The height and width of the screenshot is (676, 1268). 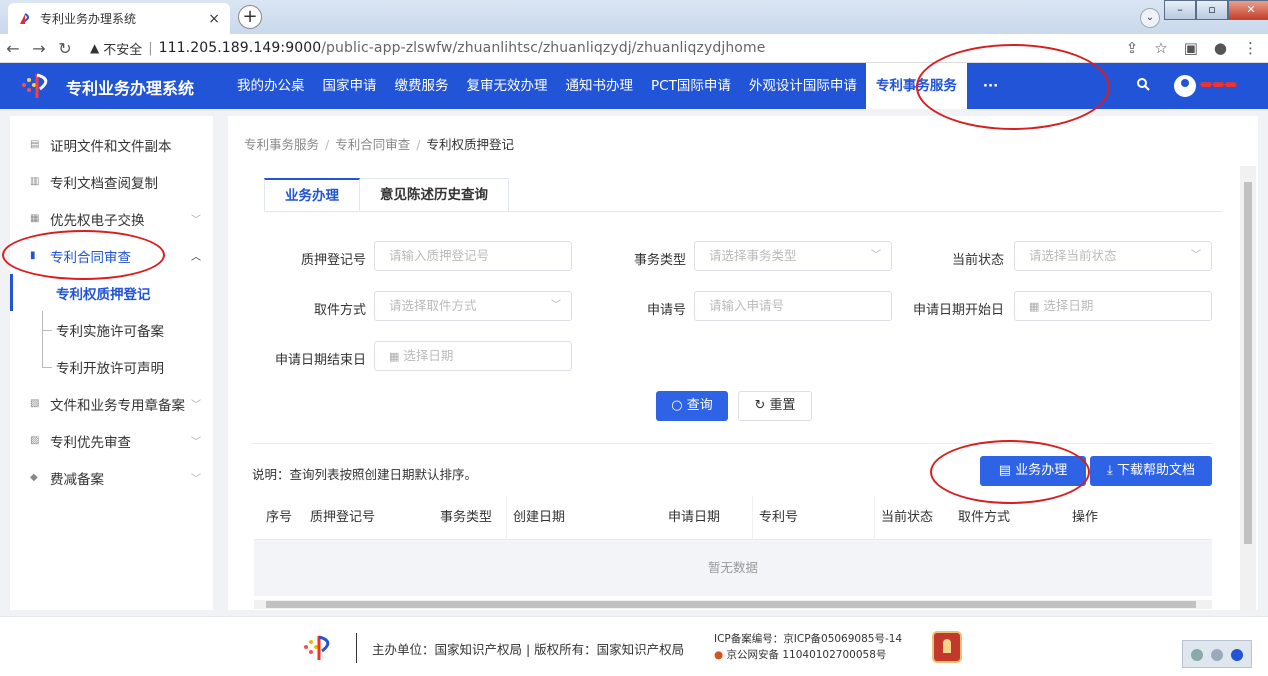 I want to click on sidebar-item-priority-review: ▨ 专利优先审查 ﹀, so click(x=111, y=440).